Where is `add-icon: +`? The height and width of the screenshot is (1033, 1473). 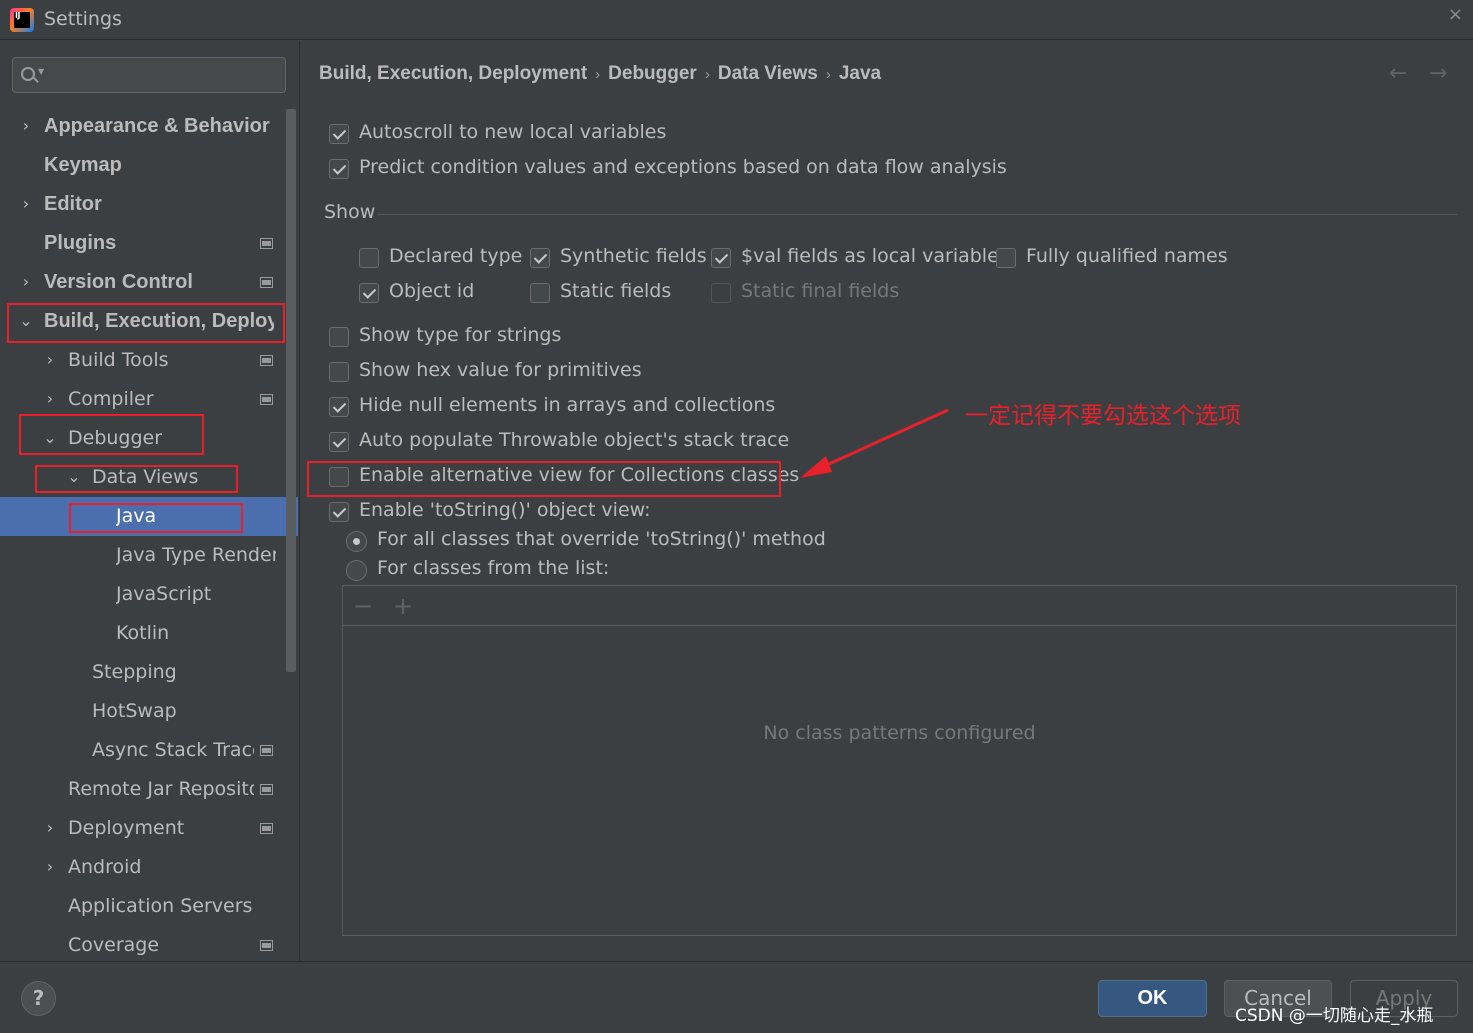
add-icon: + is located at coordinates (403, 606).